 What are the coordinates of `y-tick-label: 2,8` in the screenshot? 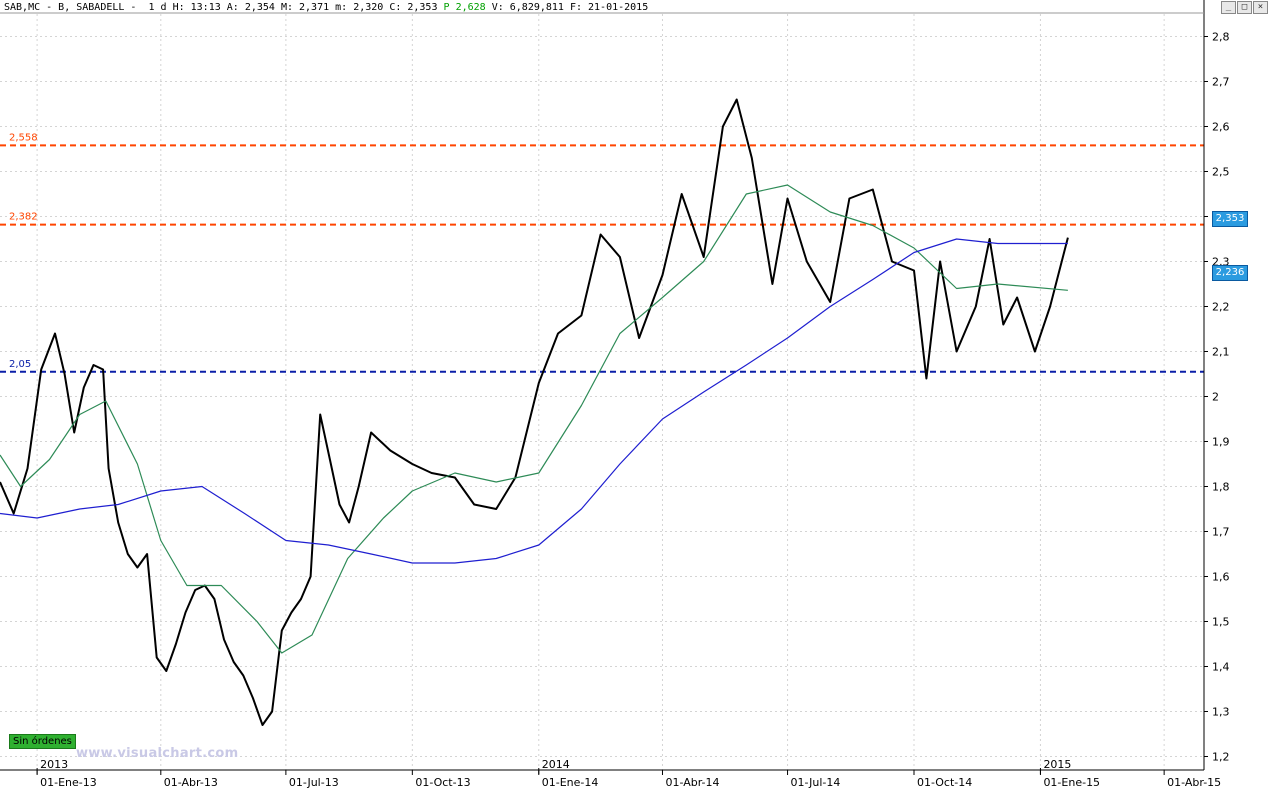 It's located at (1221, 37).